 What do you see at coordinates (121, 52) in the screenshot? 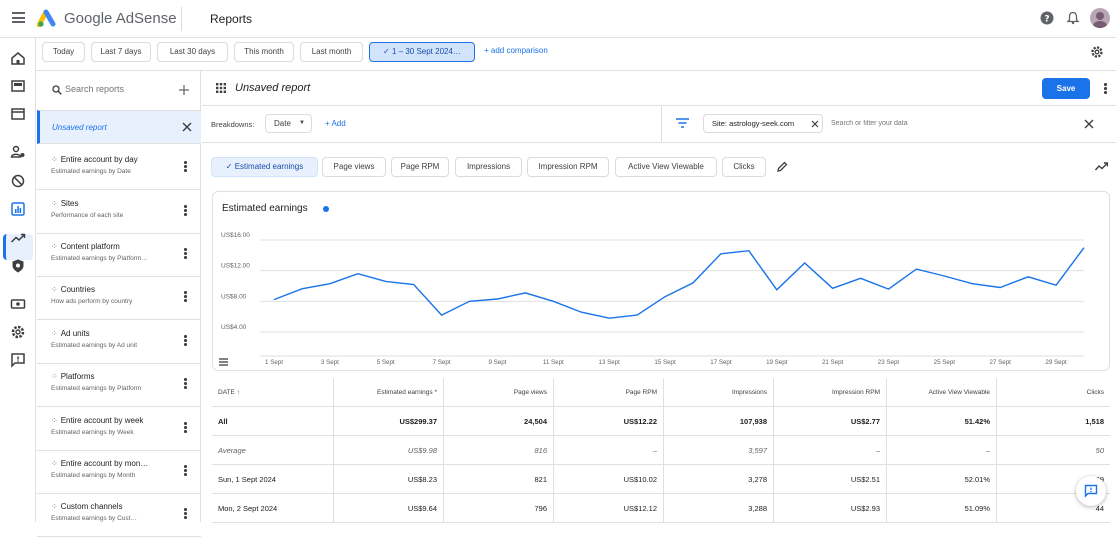
I see `date-chip-last-7-days: Last 7 days` at bounding box center [121, 52].